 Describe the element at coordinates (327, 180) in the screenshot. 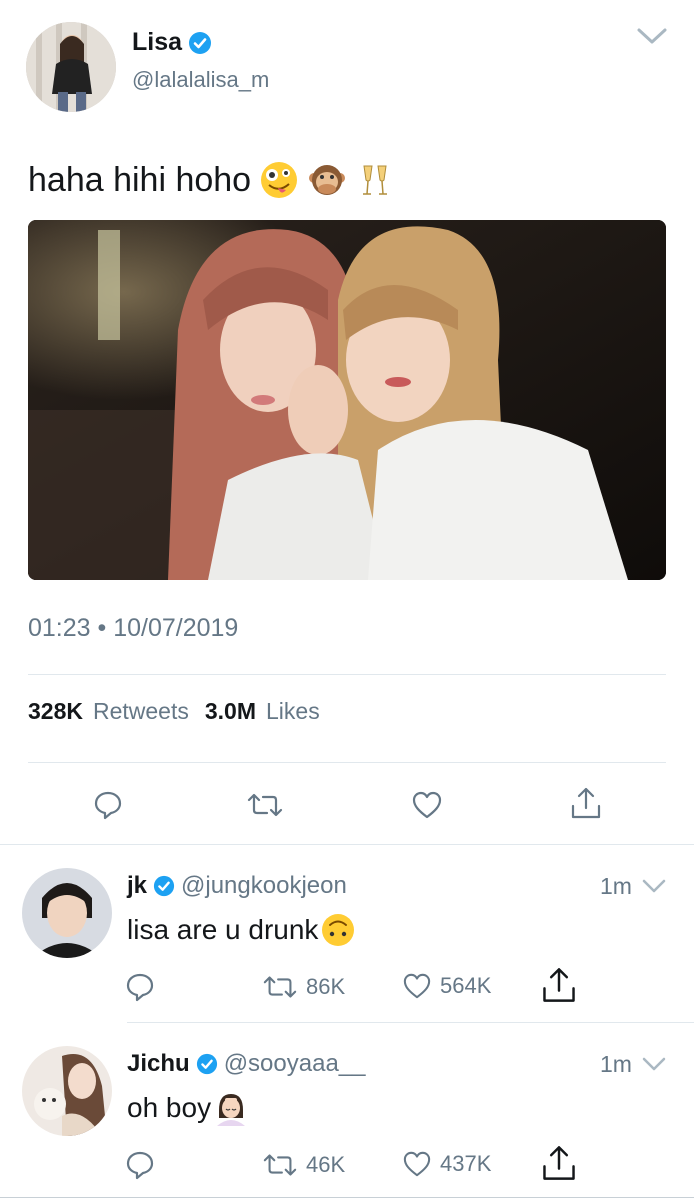

I see `speak-no-evil-monkey-icon` at that location.